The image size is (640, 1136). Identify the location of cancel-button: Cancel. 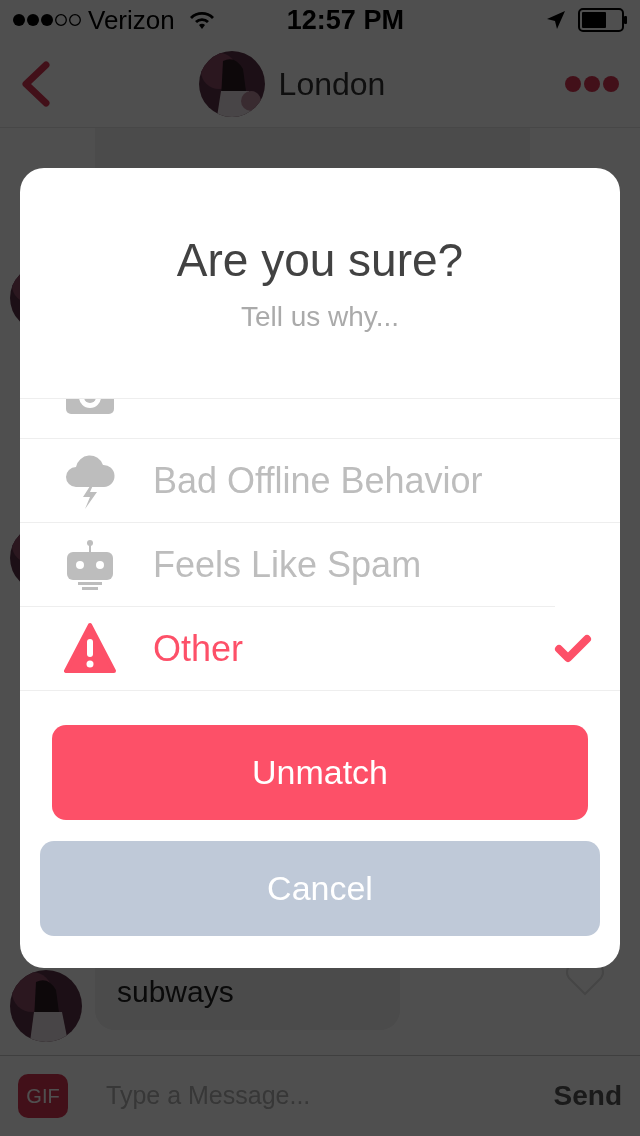
(320, 888).